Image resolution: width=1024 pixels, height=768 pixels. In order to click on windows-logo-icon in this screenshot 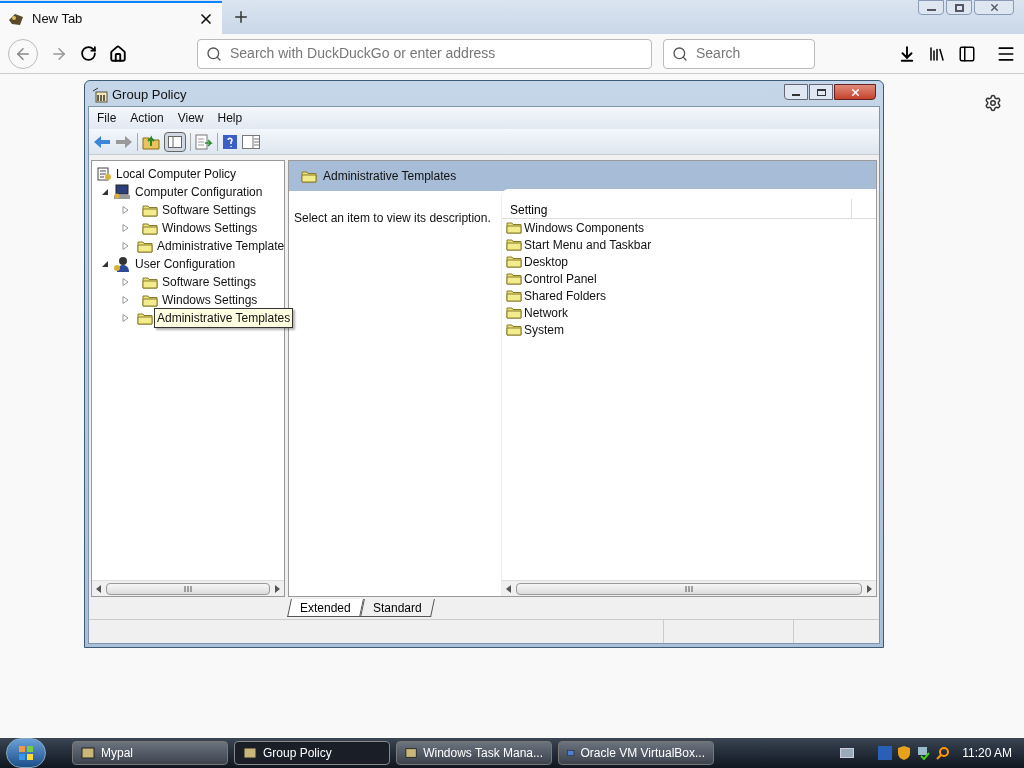, I will do `click(26, 753)`.